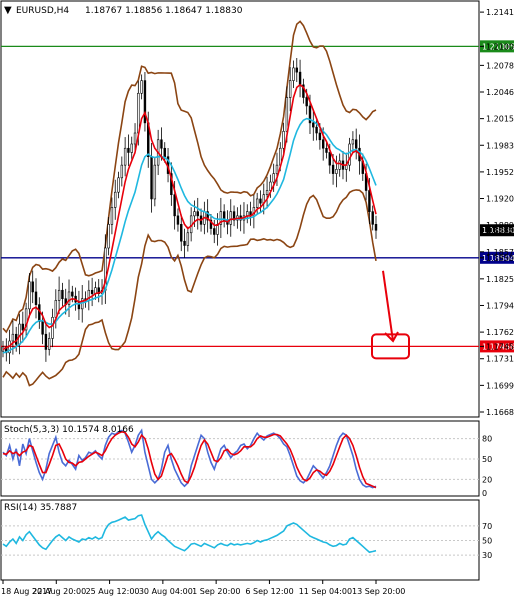 The height and width of the screenshot is (600, 514). What do you see at coordinates (500, 412) in the screenshot?
I see `y-tick-label: 1.16680` at bounding box center [500, 412].